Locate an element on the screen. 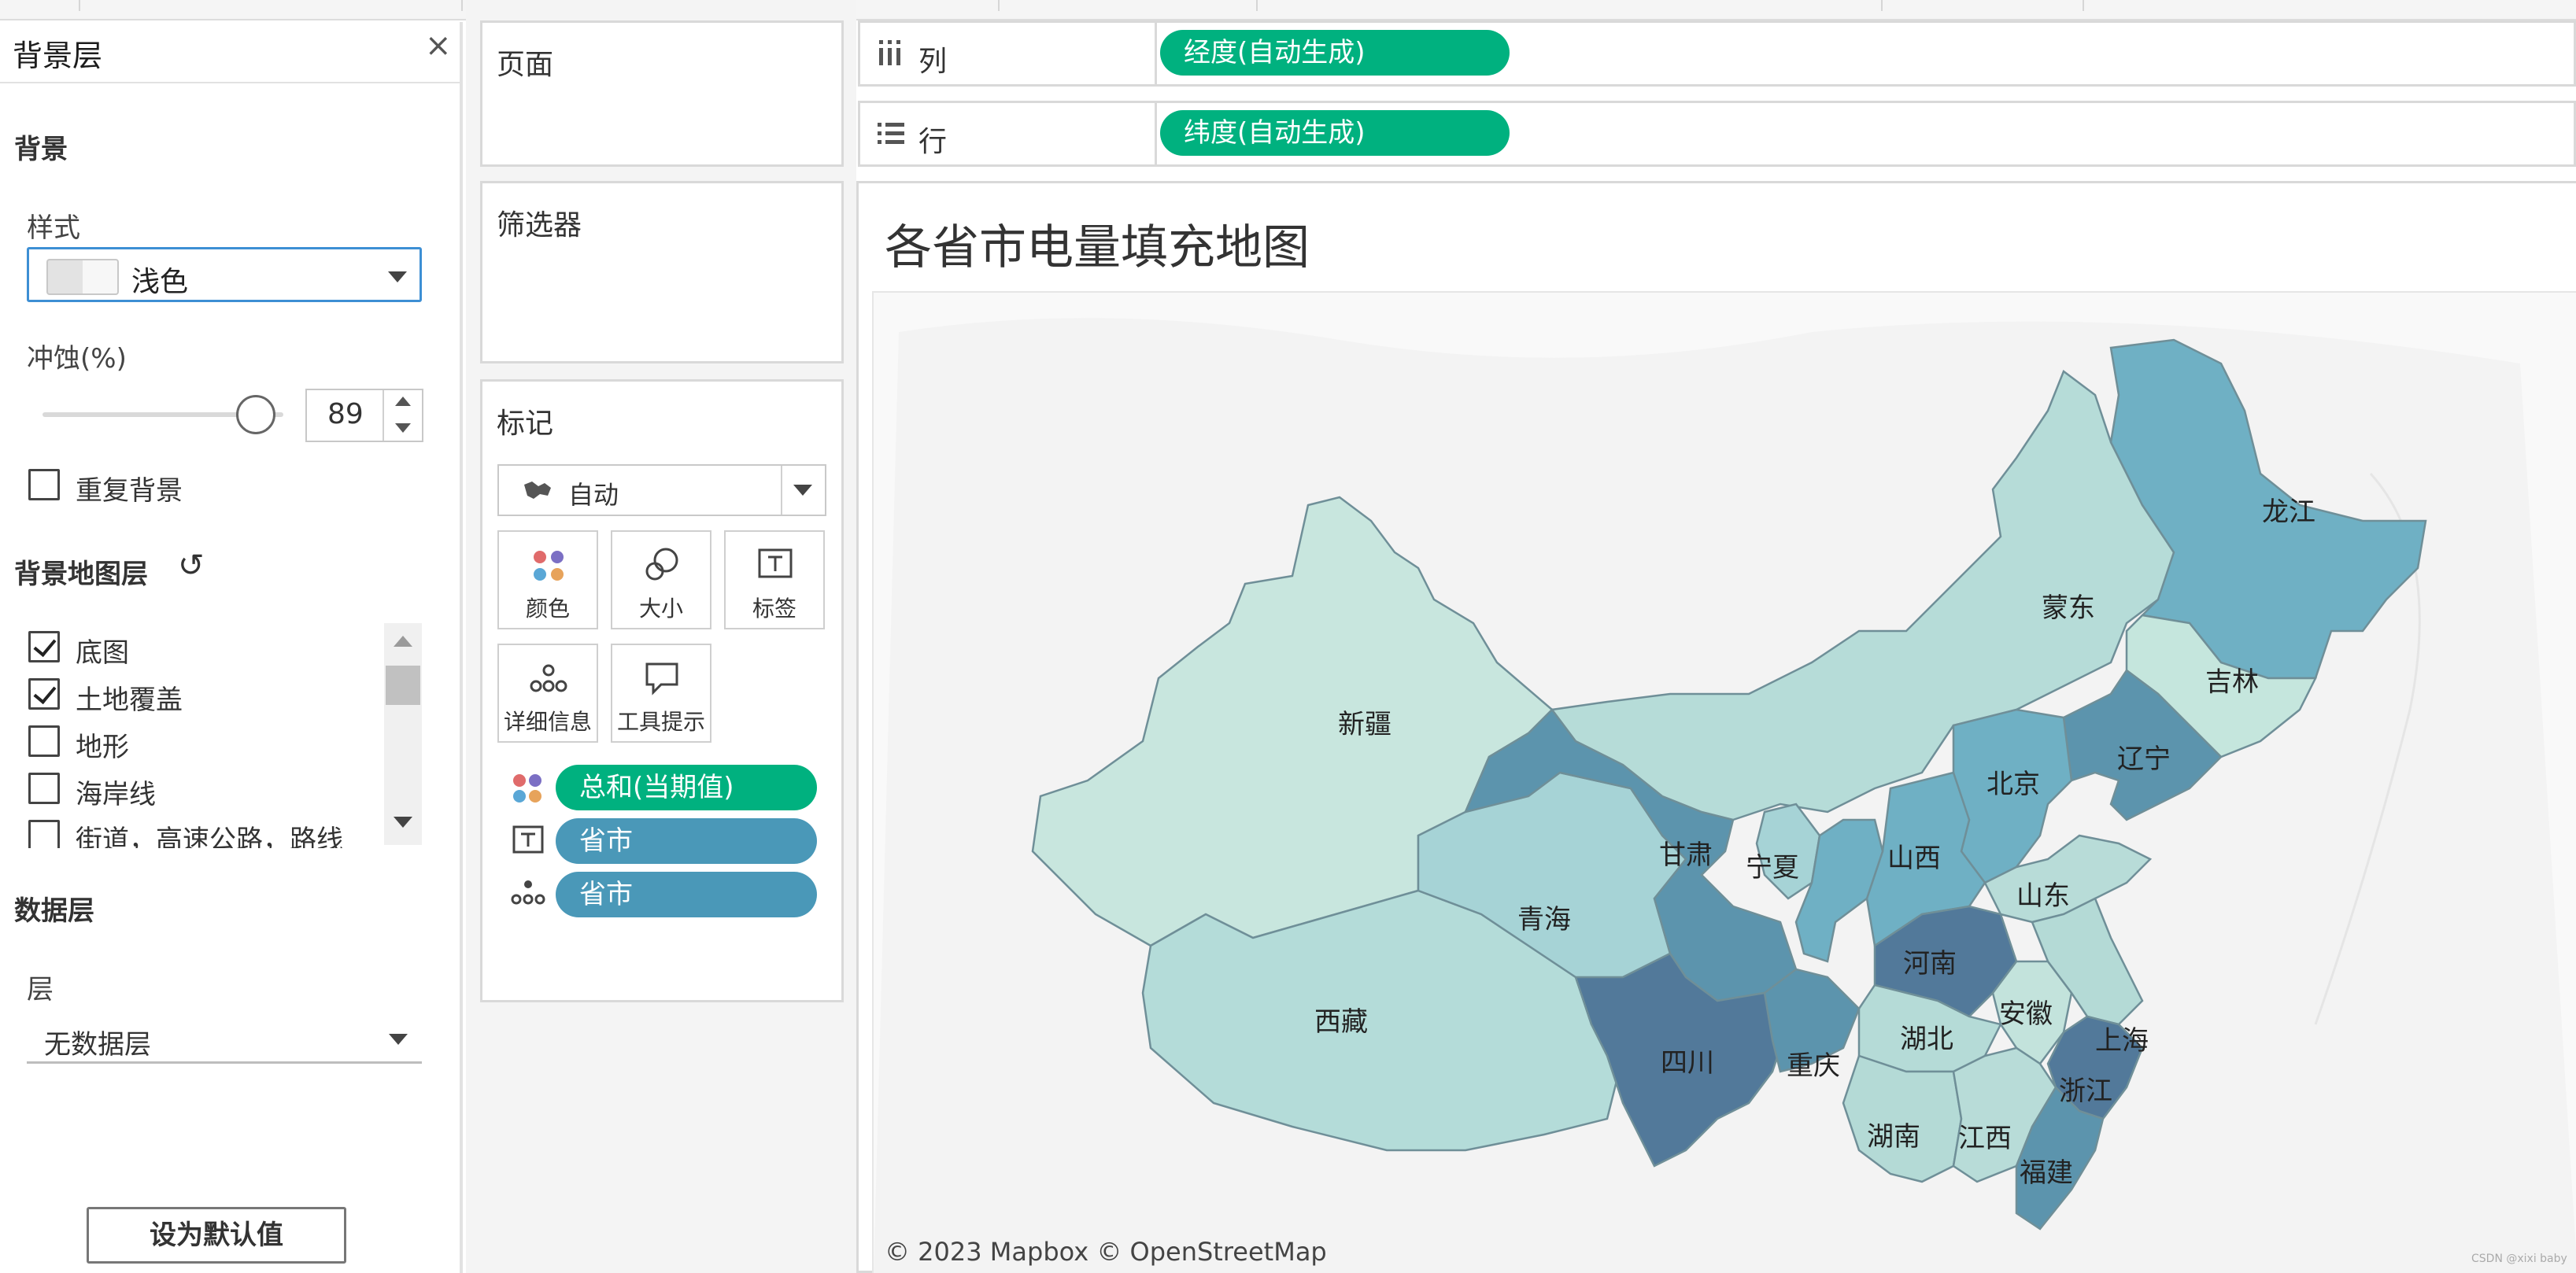  detail-field-pill: 省市 is located at coordinates (686, 894).